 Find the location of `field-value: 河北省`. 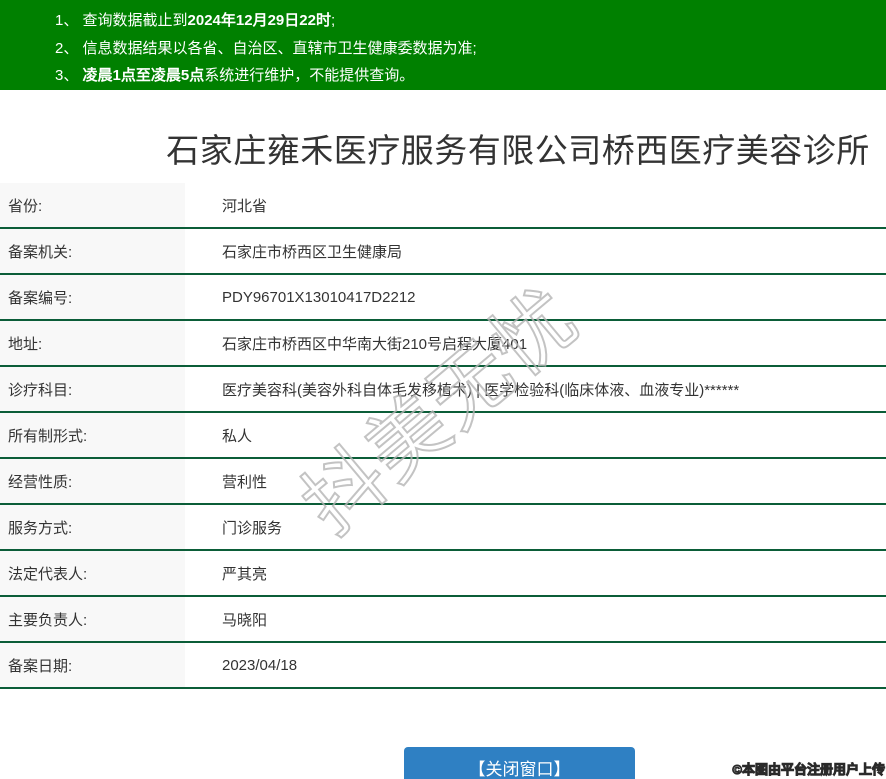

field-value: 河北省 is located at coordinates (245, 206).